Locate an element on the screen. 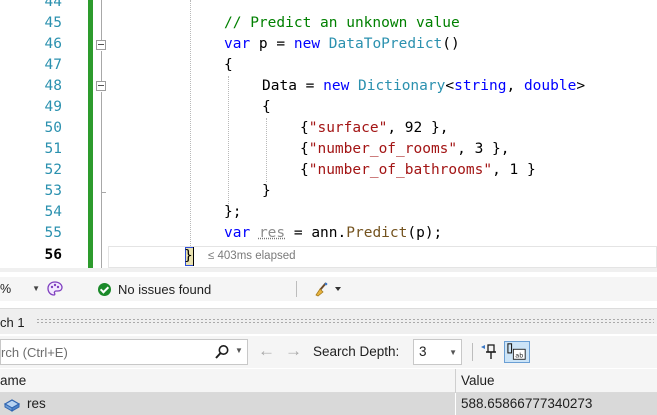 The image size is (657, 415). code-text: () is located at coordinates (451, 44).